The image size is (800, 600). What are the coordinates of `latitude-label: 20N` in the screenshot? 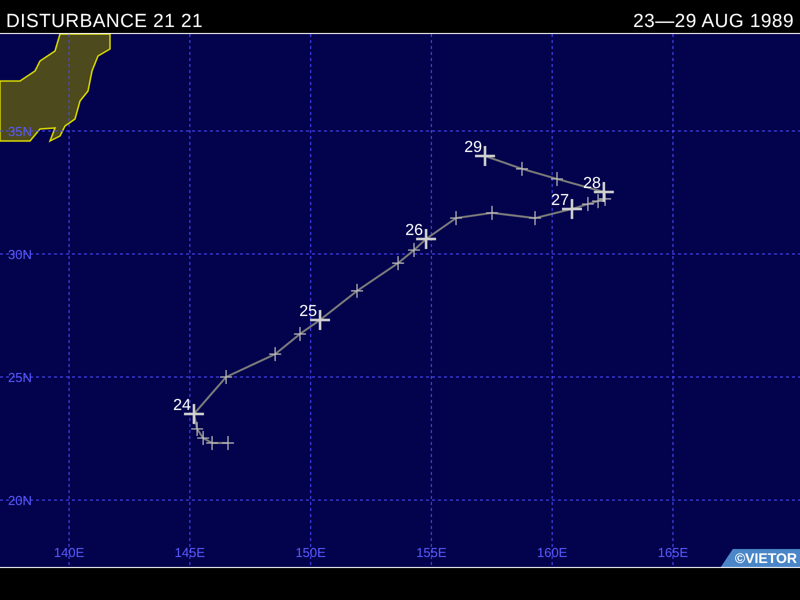 It's located at (20, 500).